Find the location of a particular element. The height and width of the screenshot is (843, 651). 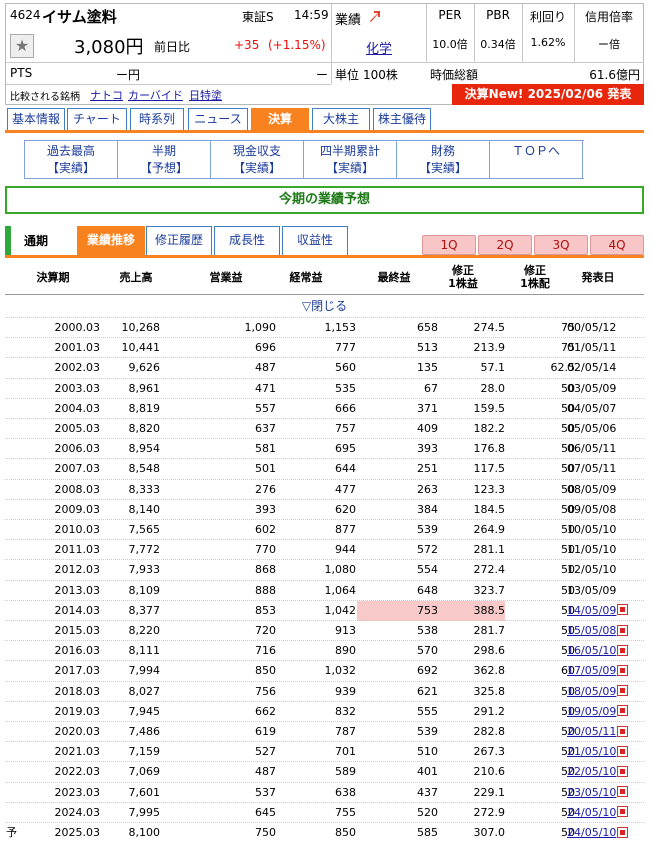

cell-net: 538 is located at coordinates (427, 630).